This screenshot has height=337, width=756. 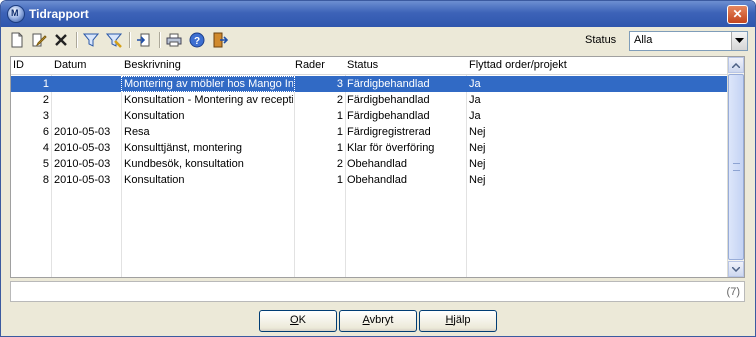 I want to click on cell-id: 6, so click(x=45, y=132).